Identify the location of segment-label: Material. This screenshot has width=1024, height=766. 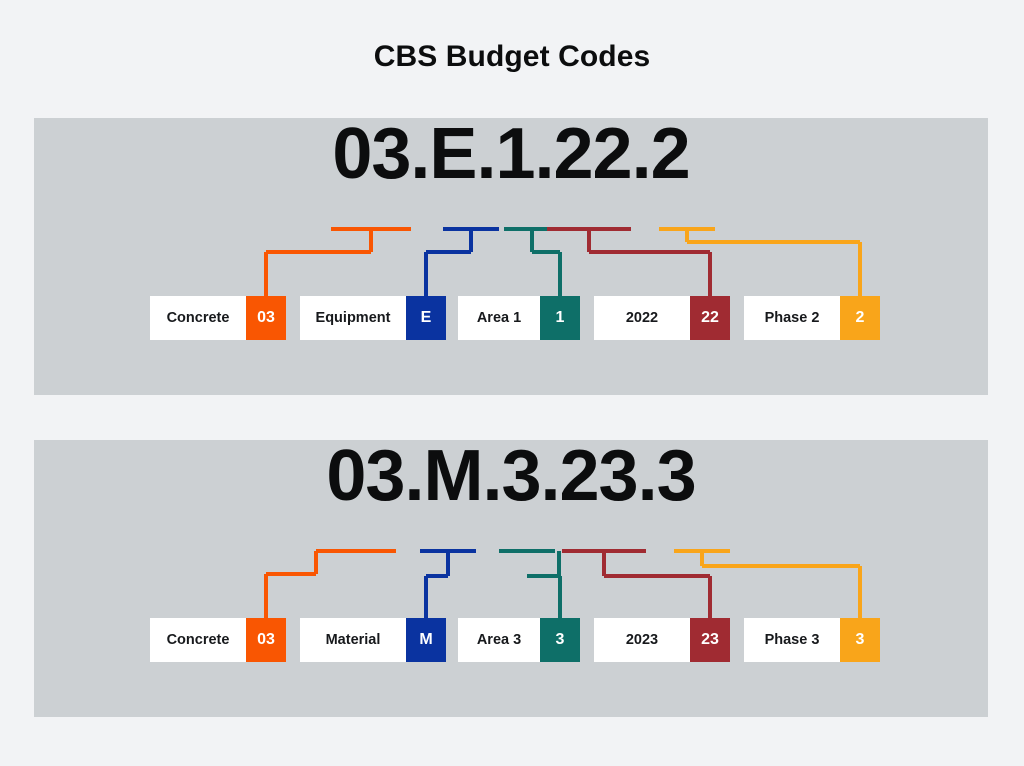
(353, 640).